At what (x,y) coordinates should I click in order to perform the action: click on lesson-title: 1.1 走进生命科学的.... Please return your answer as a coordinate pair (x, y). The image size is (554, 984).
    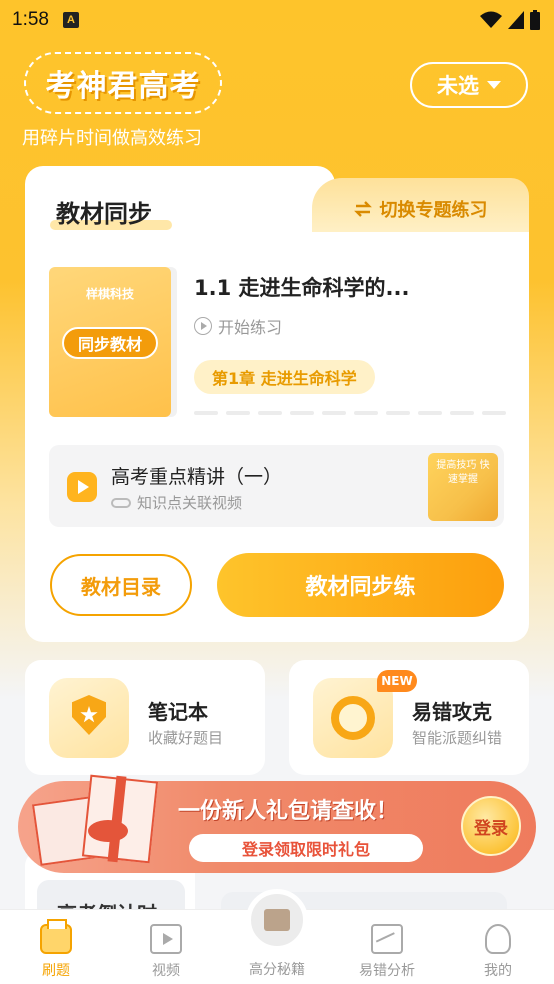
    Looking at the image, I should click on (301, 287).